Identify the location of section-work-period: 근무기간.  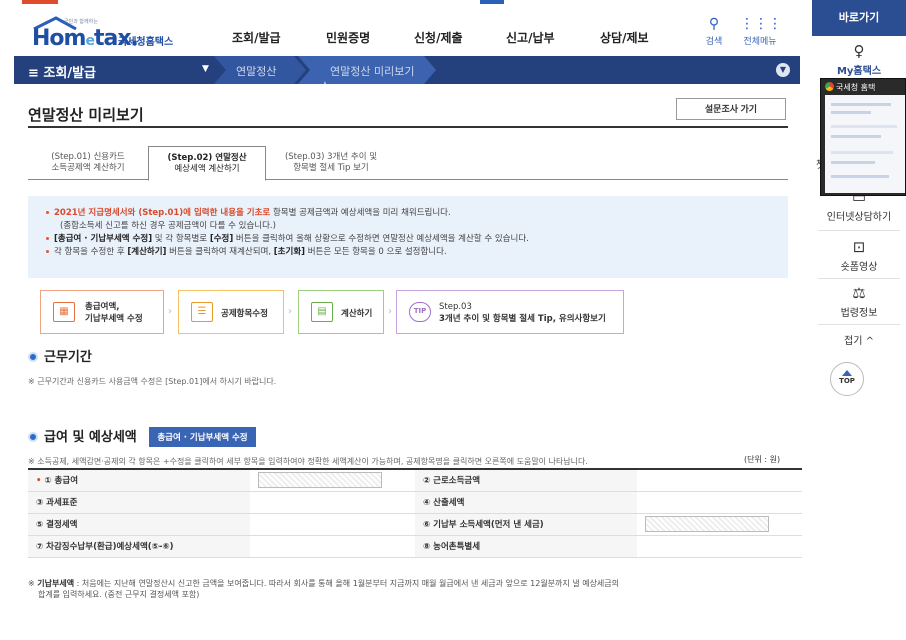
(60, 355).